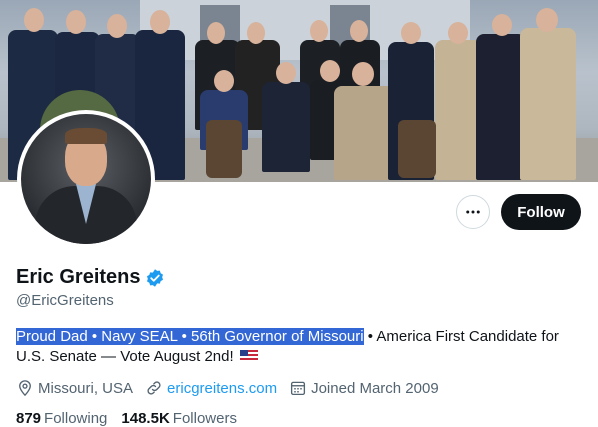 Image resolution: width=598 pixels, height=427 pixels. I want to click on followers-stat: 148.5K Followers, so click(179, 418).